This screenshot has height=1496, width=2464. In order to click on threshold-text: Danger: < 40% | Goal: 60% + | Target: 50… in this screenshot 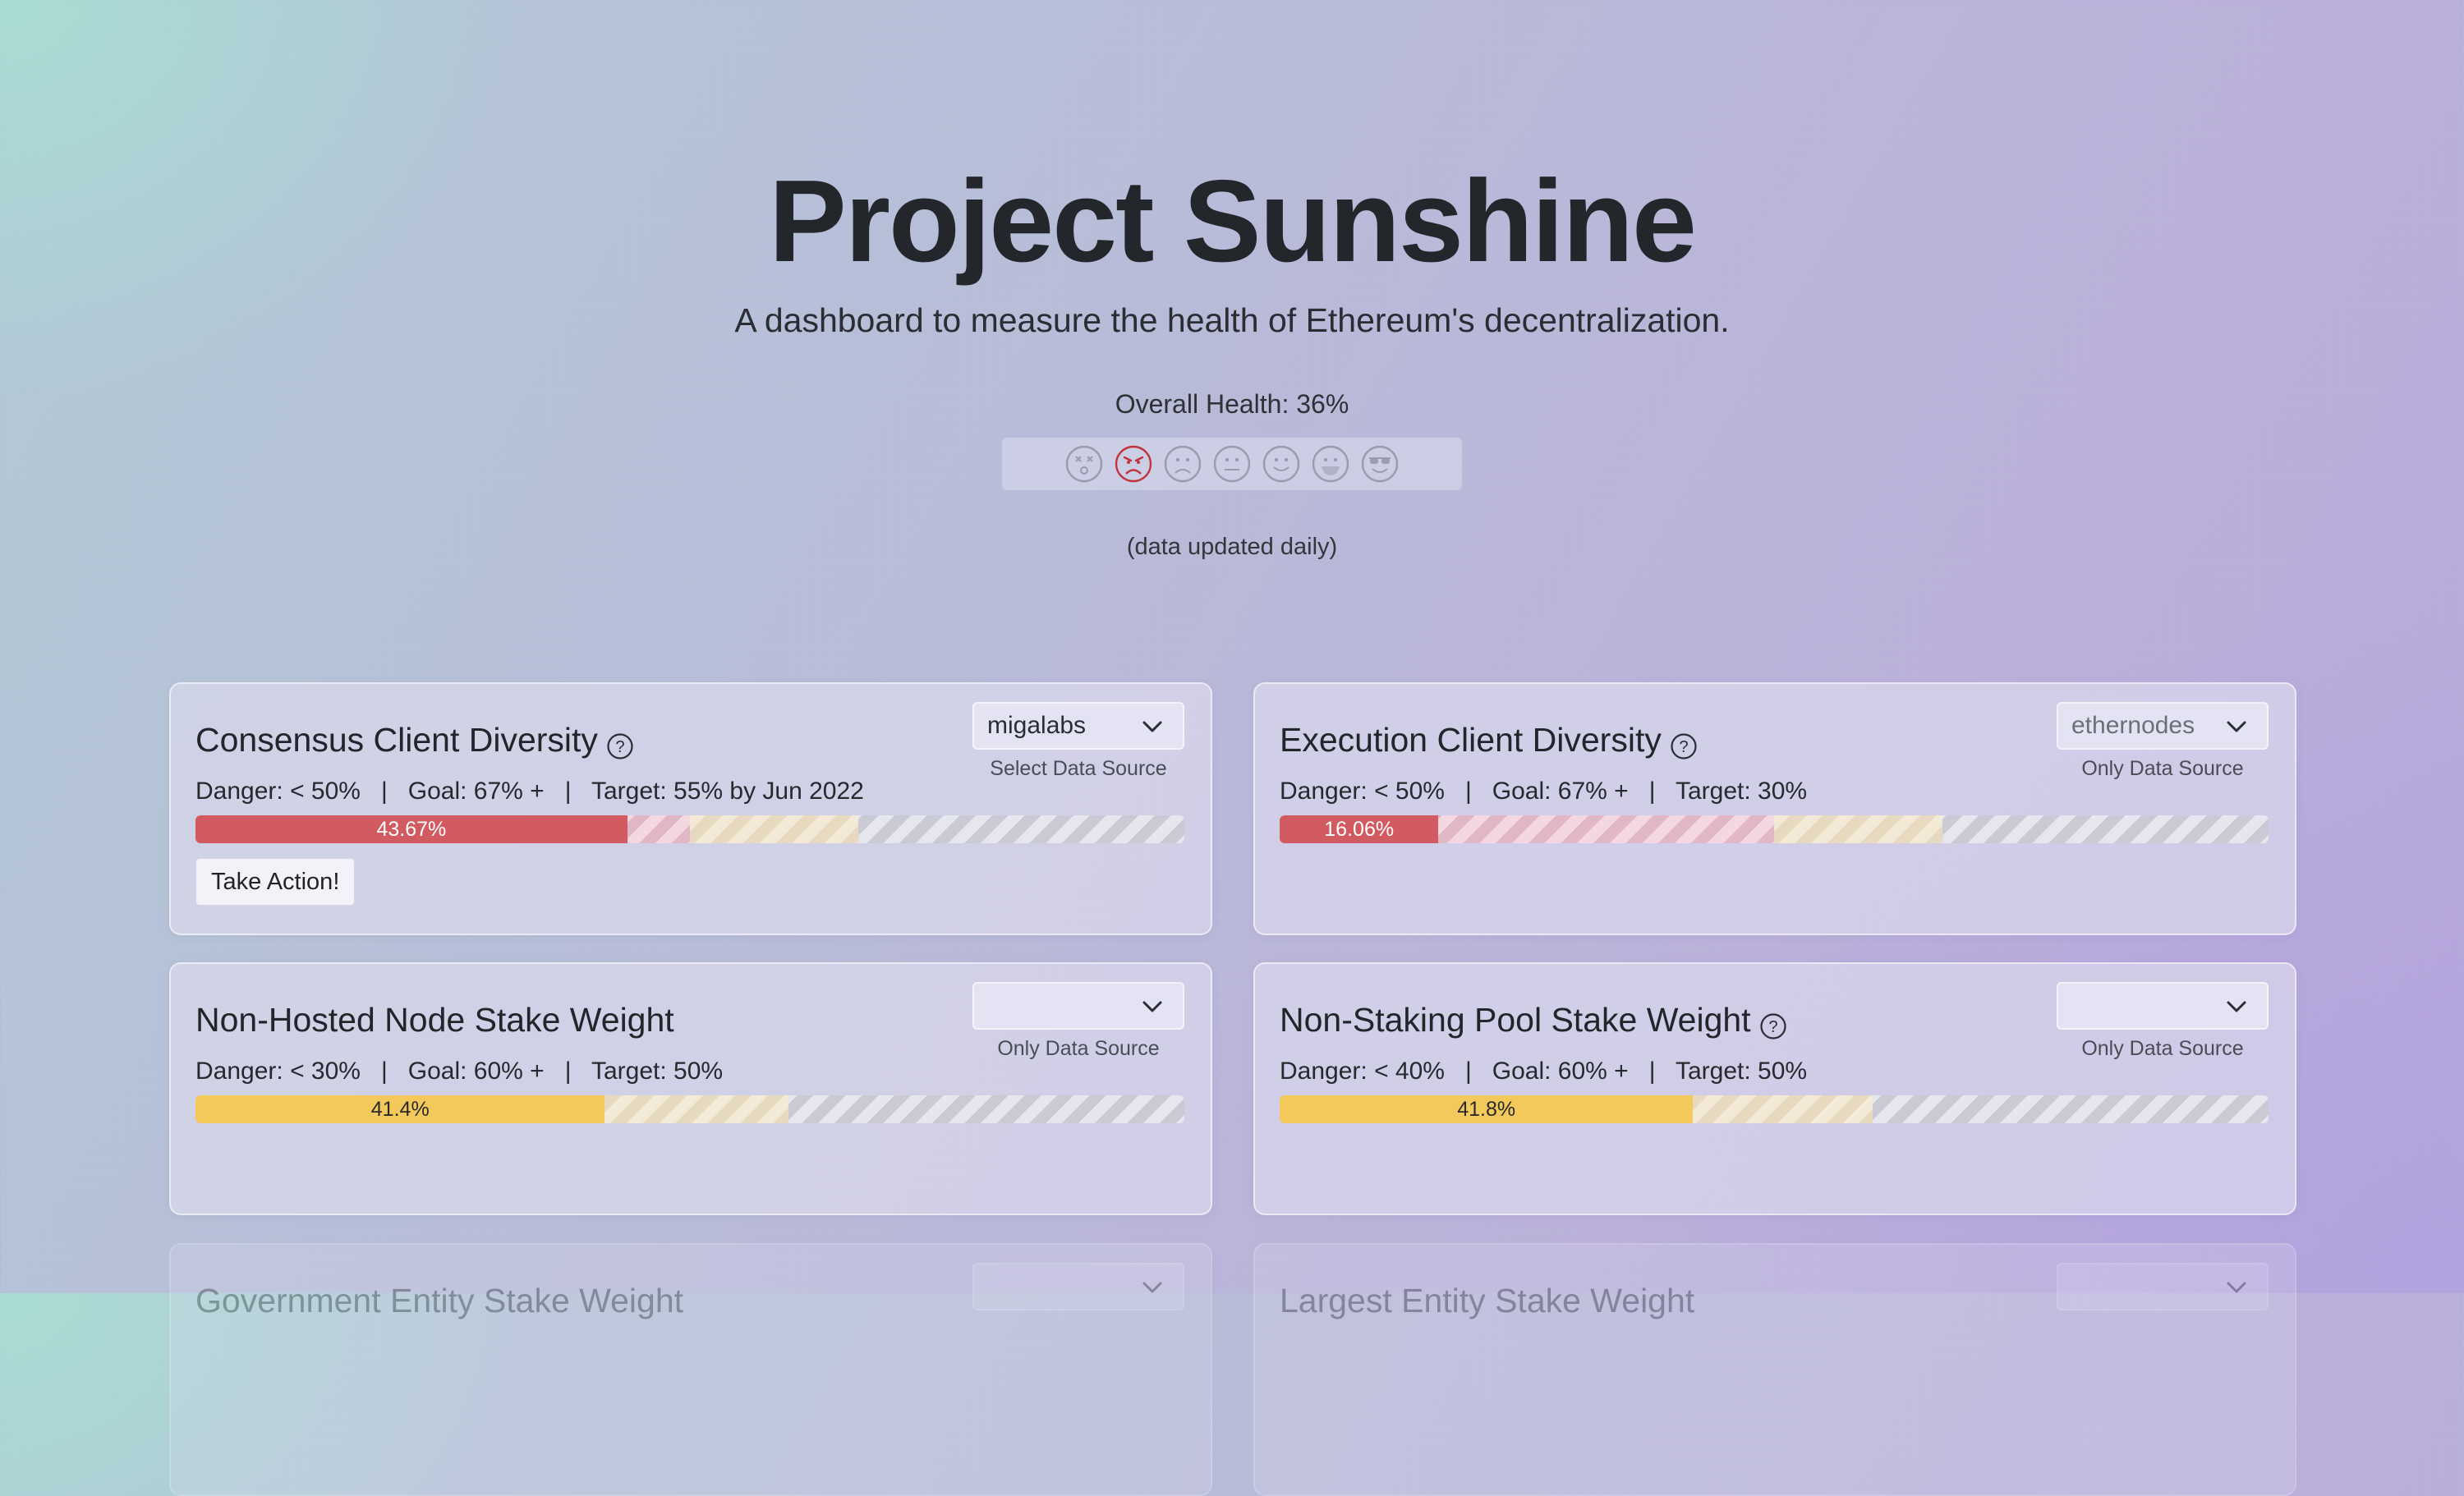, I will do `click(1544, 1072)`.